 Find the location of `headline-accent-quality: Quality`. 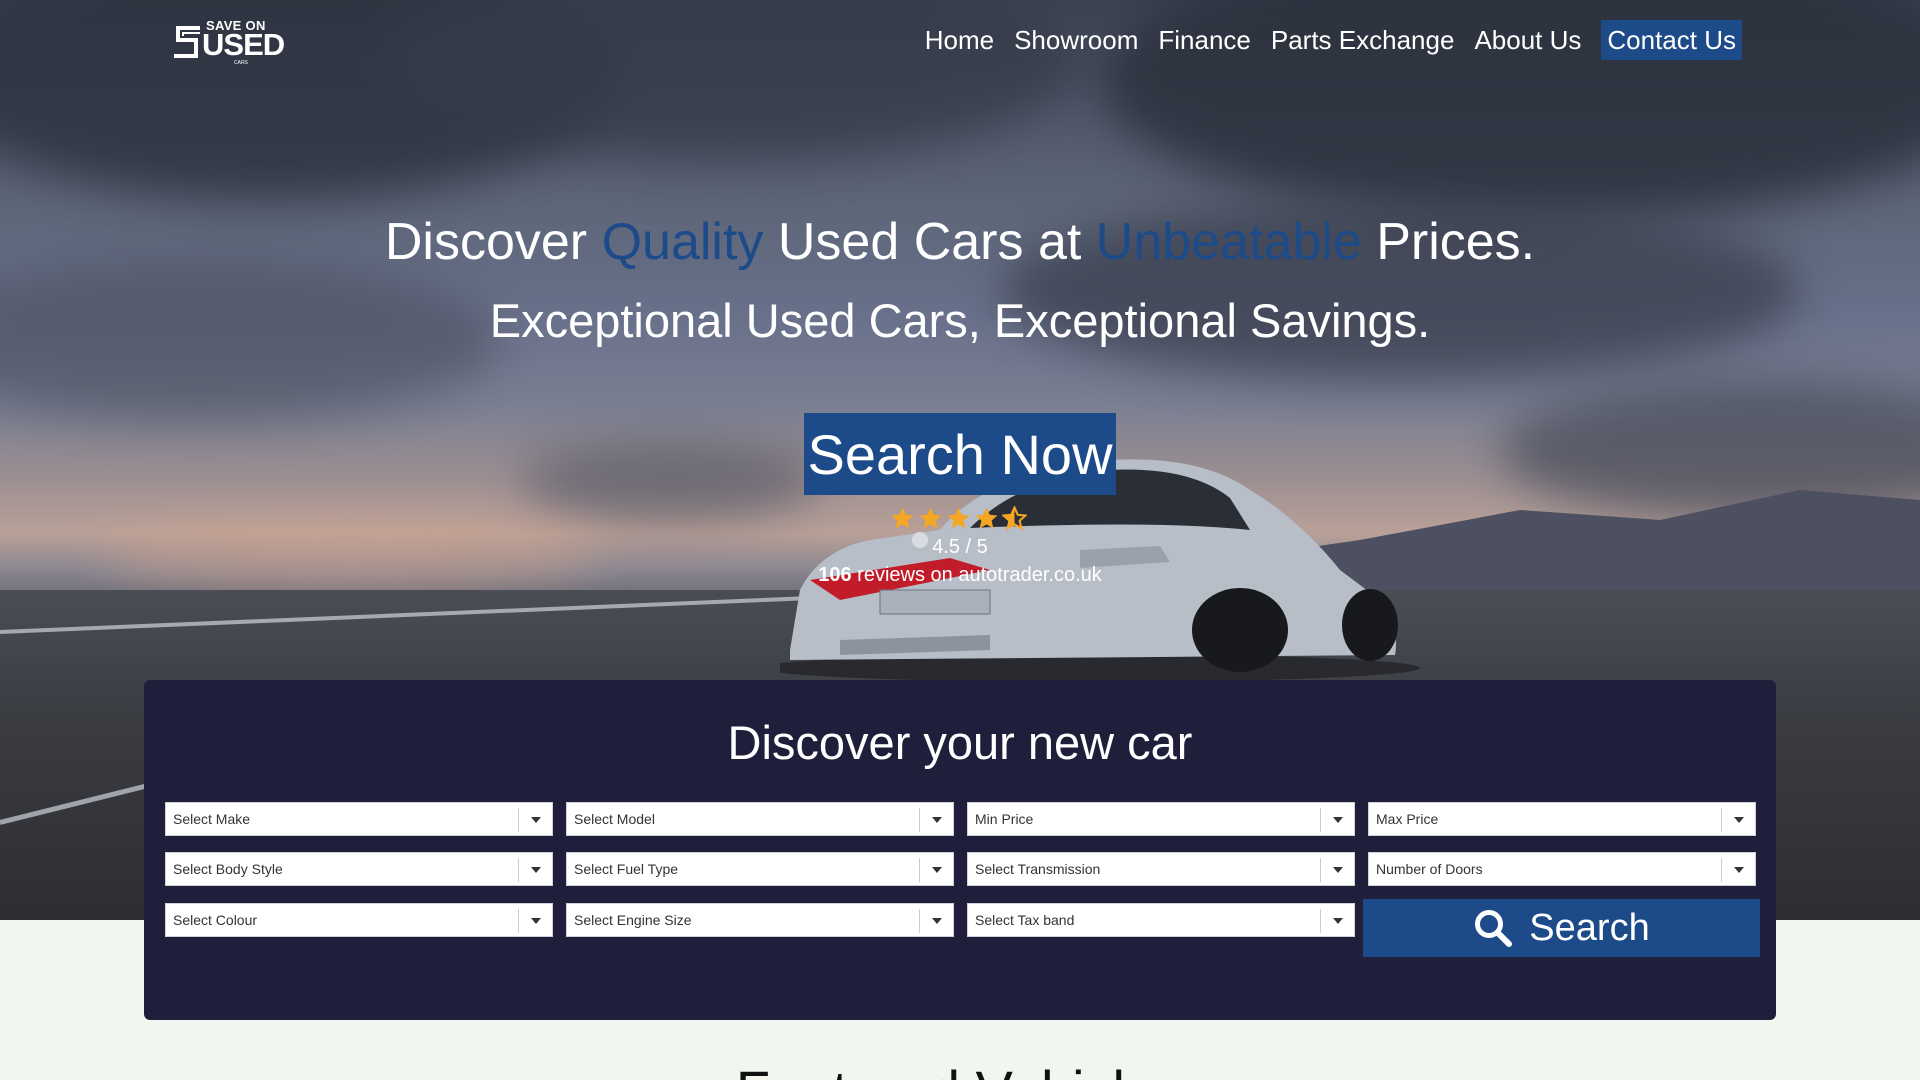

headline-accent-quality: Quality is located at coordinates (682, 242).